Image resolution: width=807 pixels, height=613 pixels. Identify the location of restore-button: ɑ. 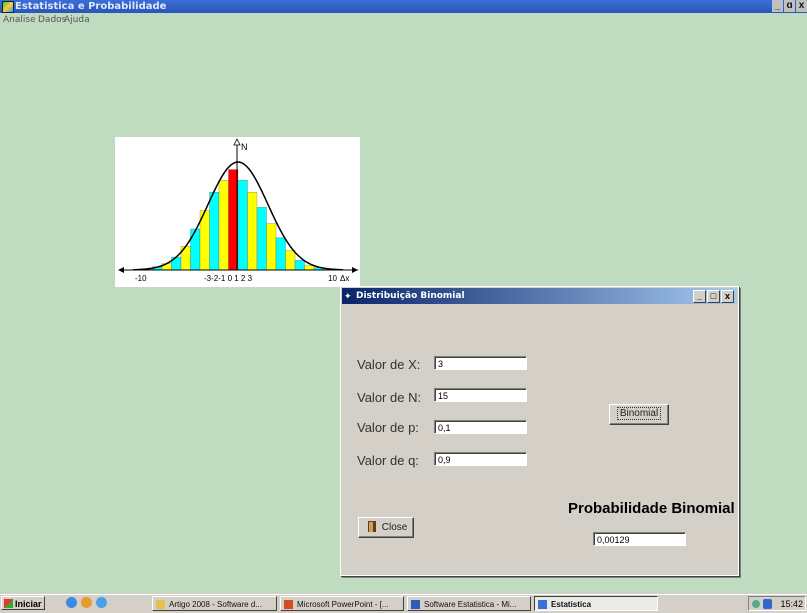
(789, 6).